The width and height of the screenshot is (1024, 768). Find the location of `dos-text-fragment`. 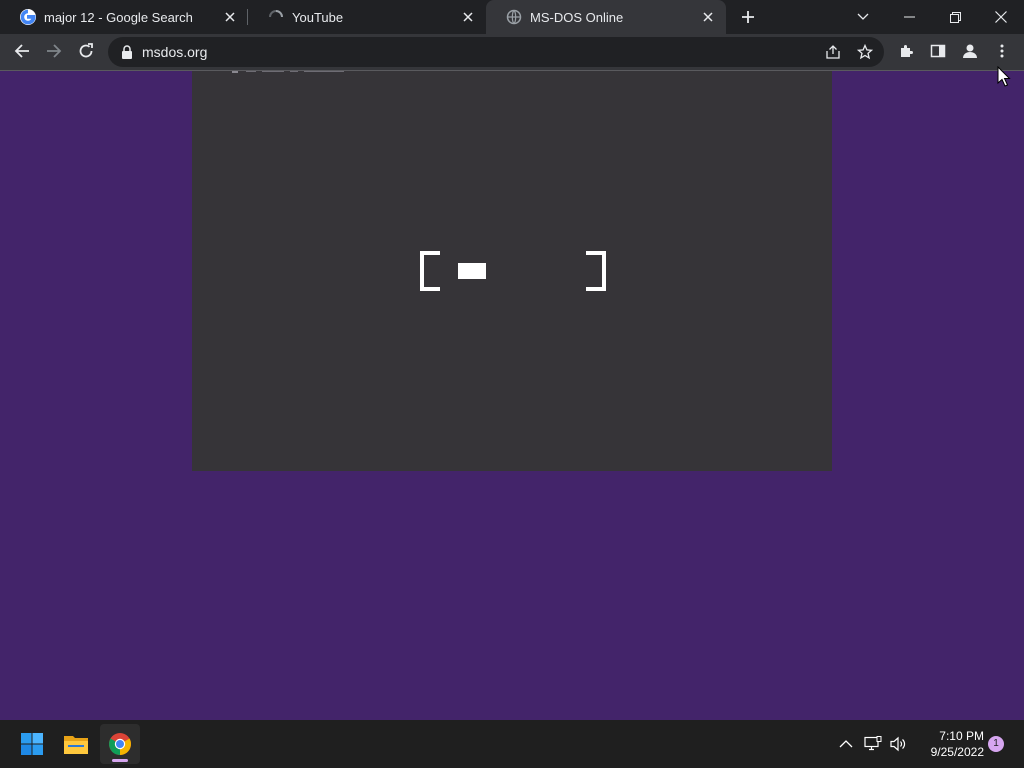

dos-text-fragment is located at coordinates (288, 72).